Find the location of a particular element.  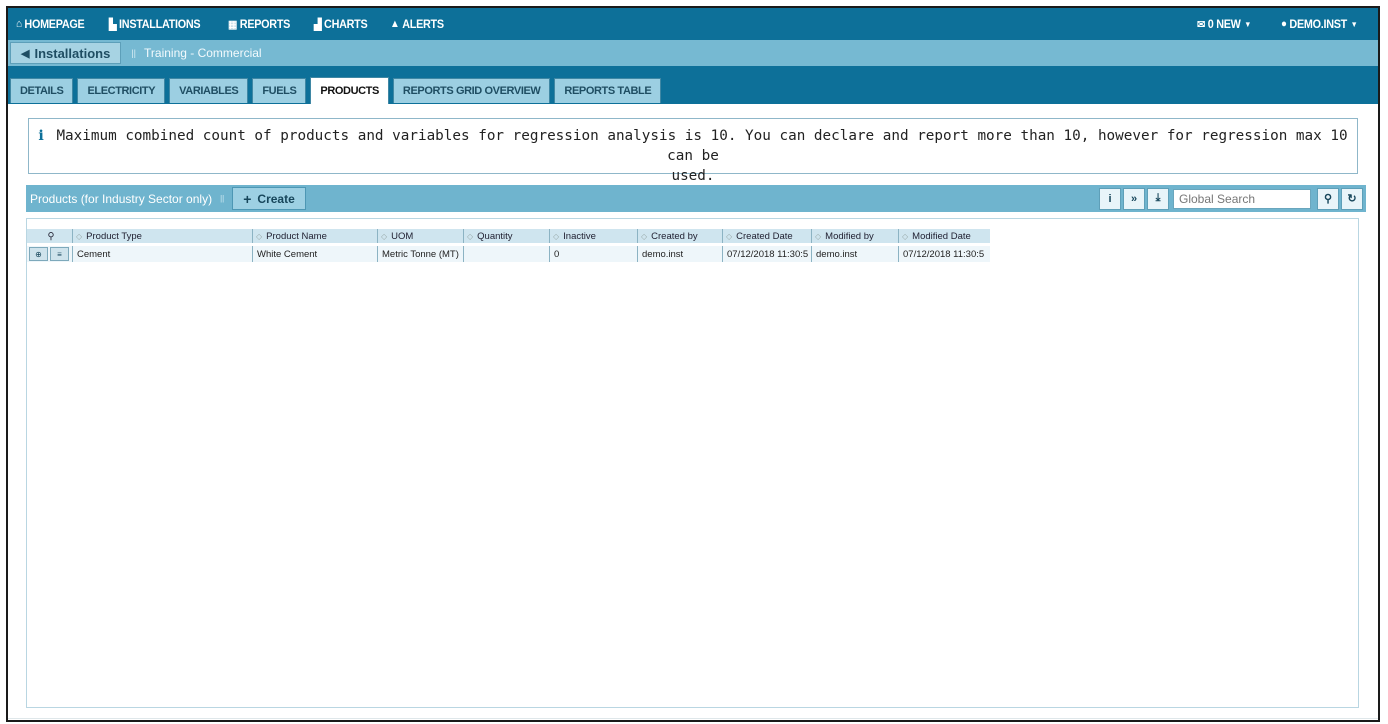

column-header-quantity: ◇ Quantity is located at coordinates (506, 236).